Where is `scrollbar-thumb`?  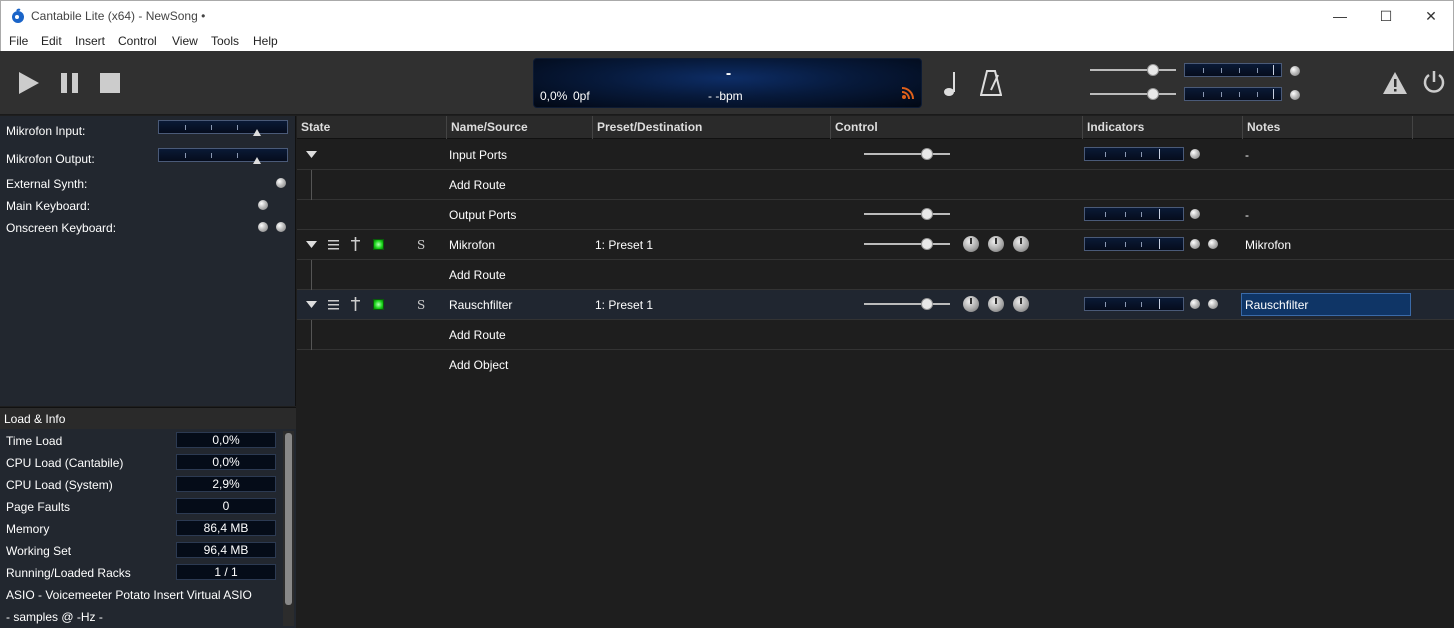
scrollbar-thumb is located at coordinates (288, 519).